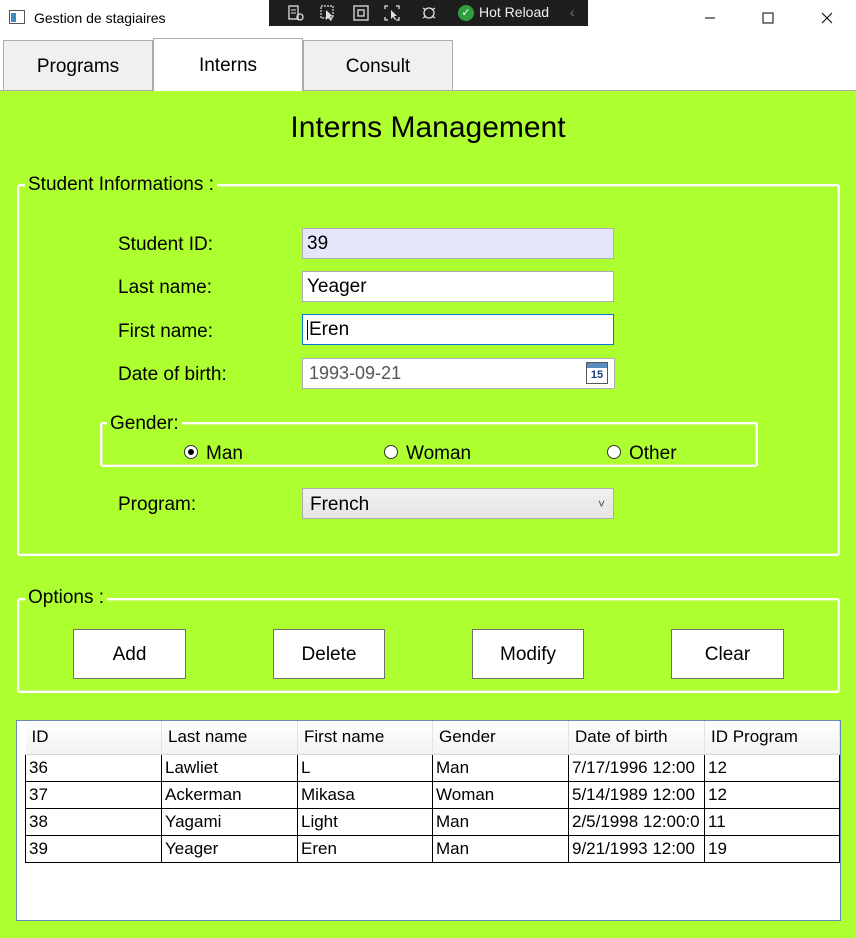 The height and width of the screenshot is (938, 856). I want to click on table-cell: 37, so click(93, 794).